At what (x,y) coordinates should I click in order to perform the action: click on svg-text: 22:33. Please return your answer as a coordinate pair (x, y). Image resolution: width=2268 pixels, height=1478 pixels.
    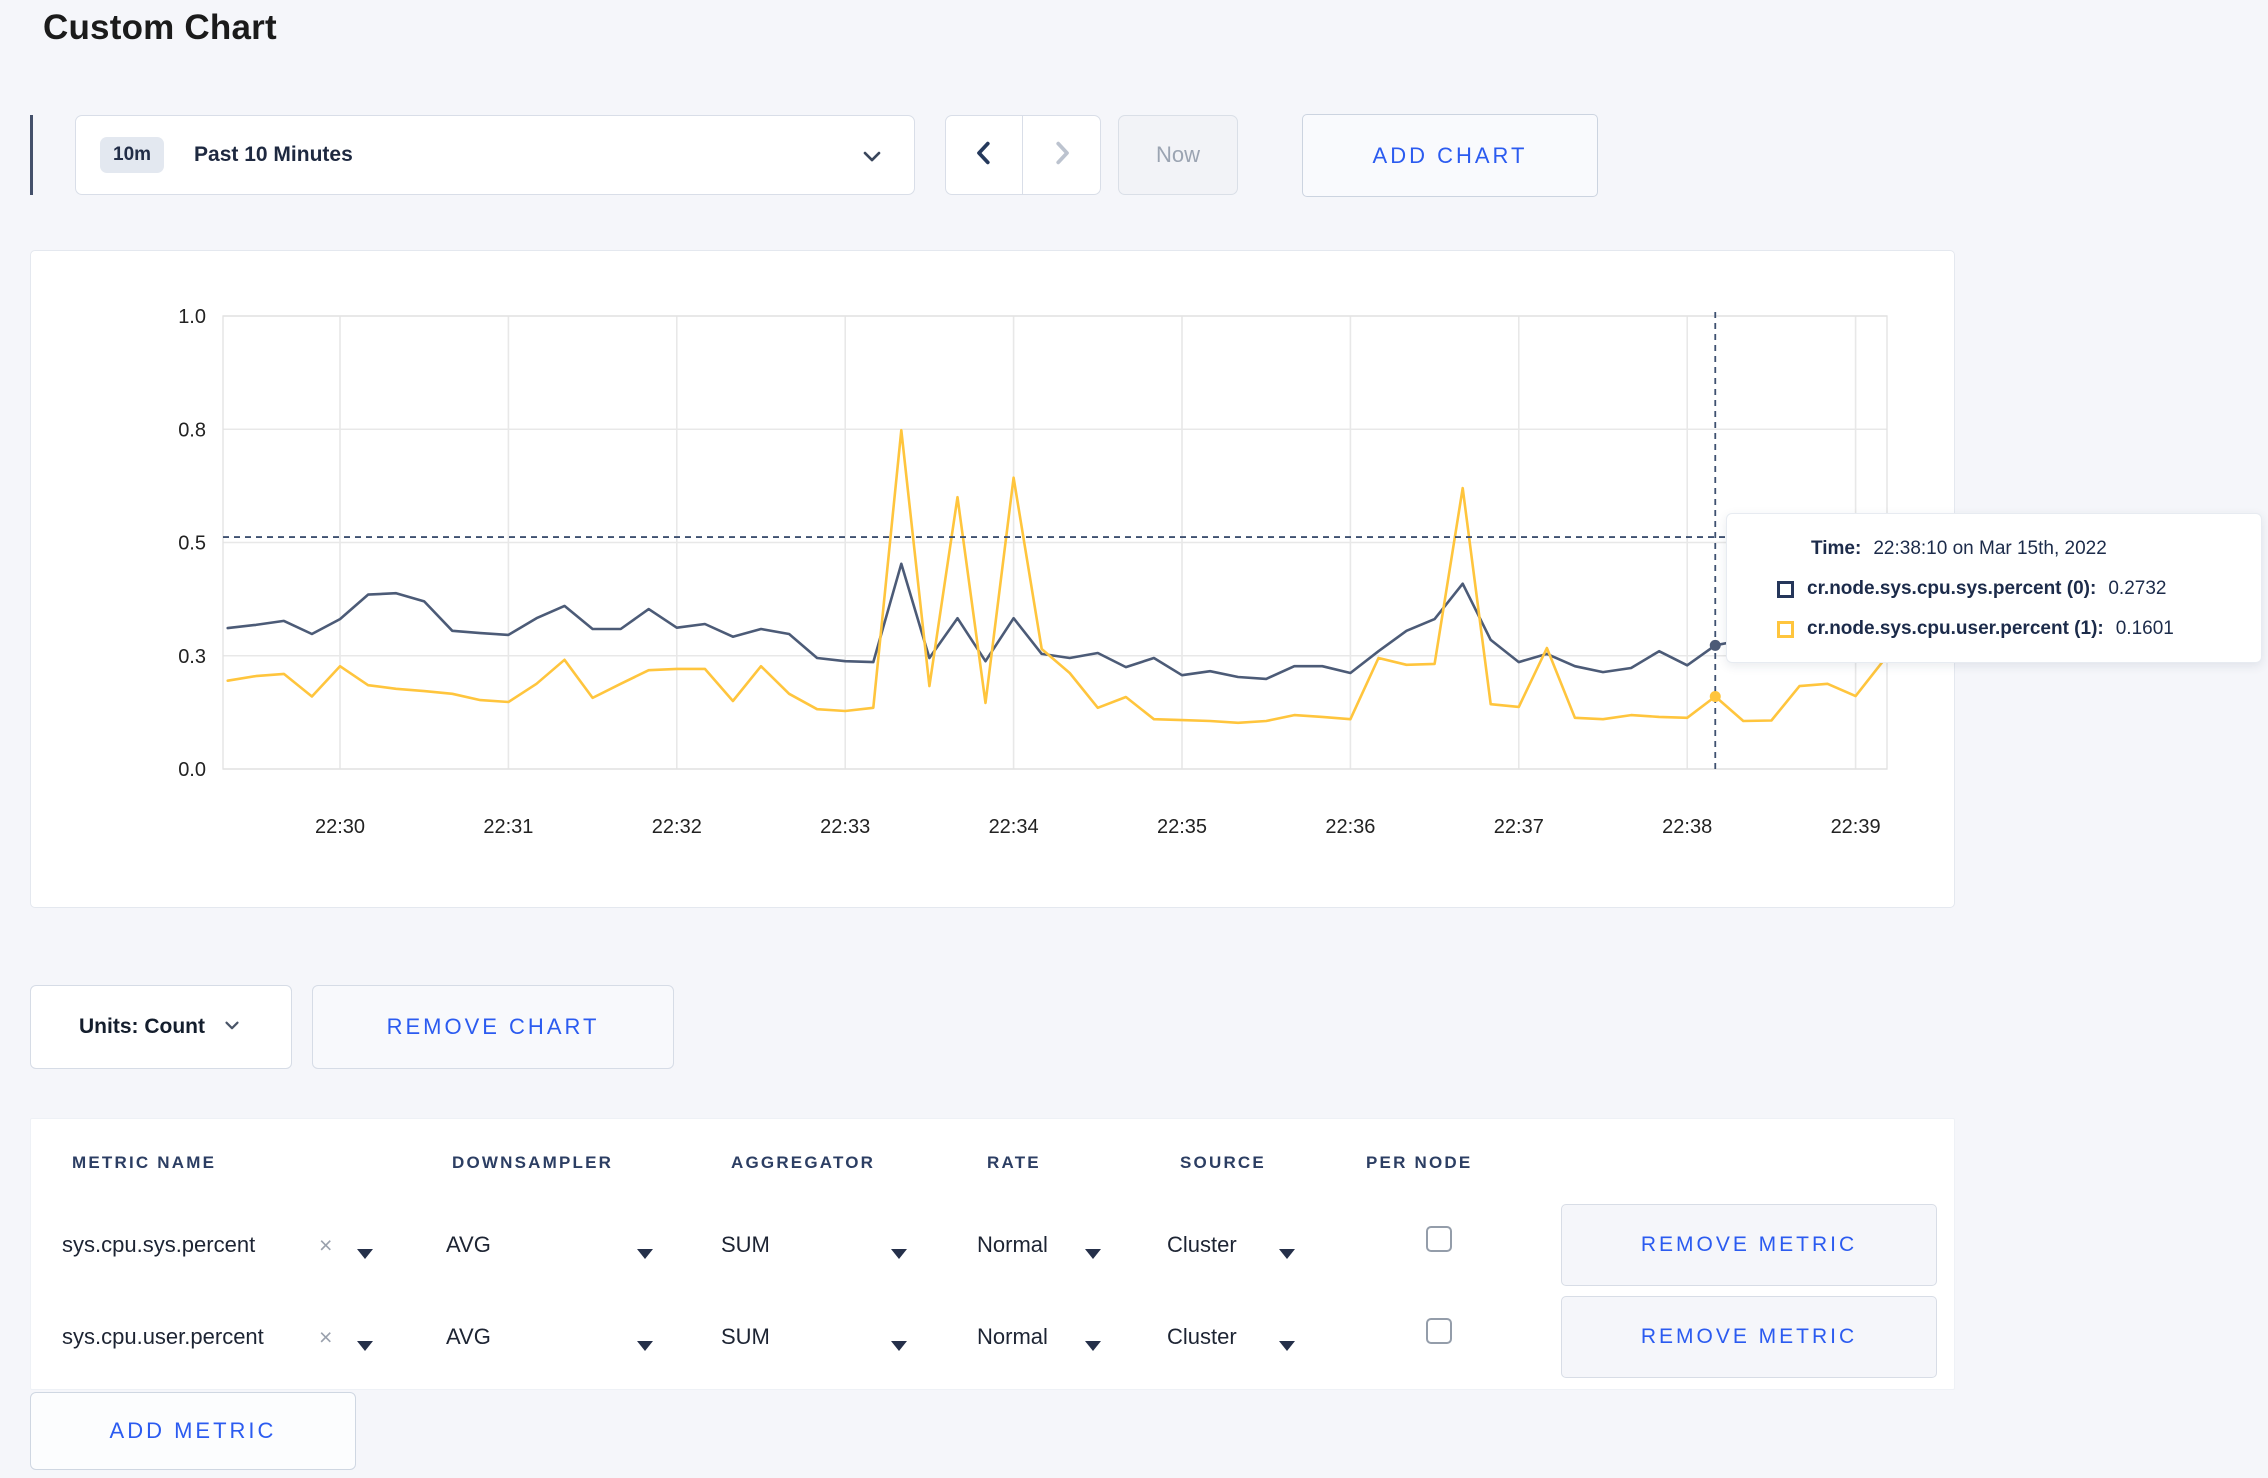
    Looking at the image, I should click on (845, 827).